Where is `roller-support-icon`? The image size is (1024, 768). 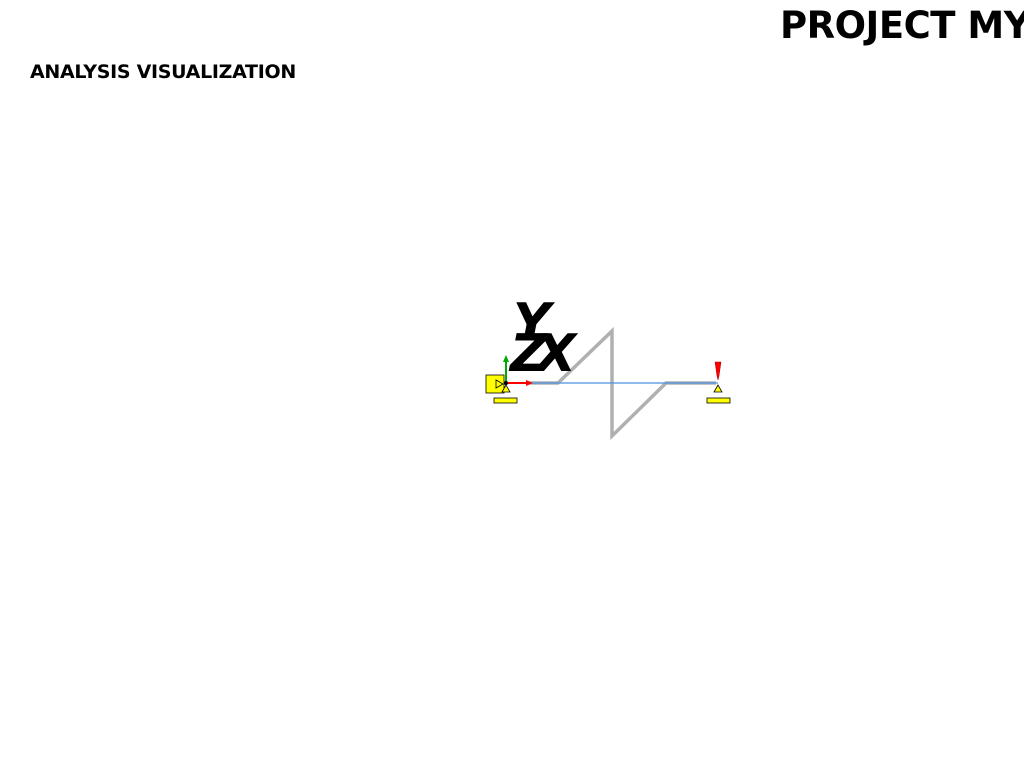
roller-support-icon is located at coordinates (718, 394).